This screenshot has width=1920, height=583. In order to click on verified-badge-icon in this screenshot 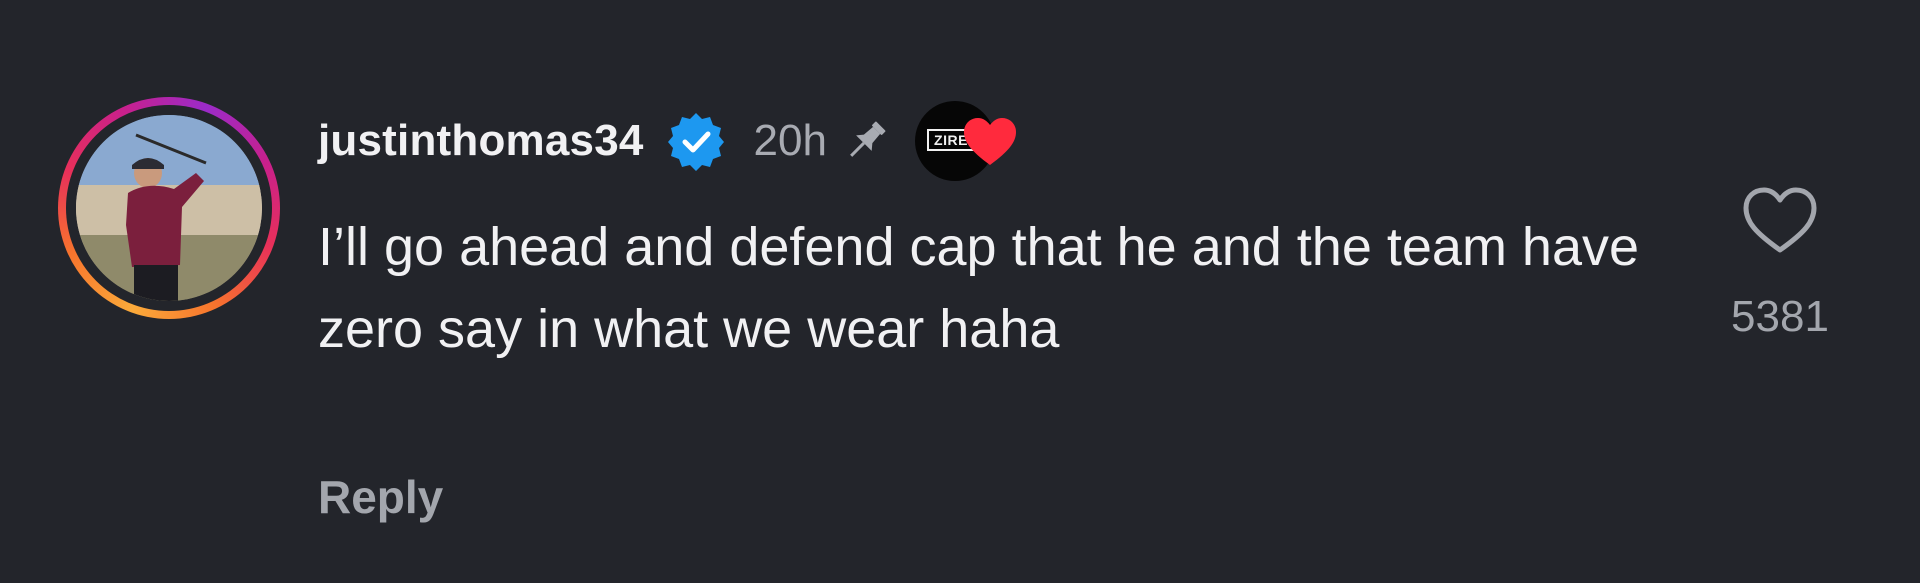, I will do `click(695, 142)`.